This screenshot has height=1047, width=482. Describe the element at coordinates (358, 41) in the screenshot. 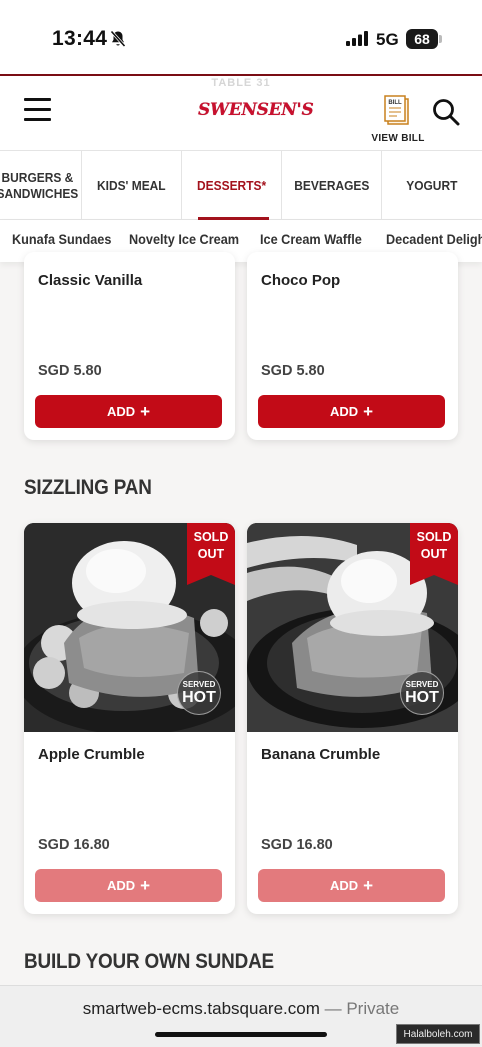

I see `signal-icon` at that location.